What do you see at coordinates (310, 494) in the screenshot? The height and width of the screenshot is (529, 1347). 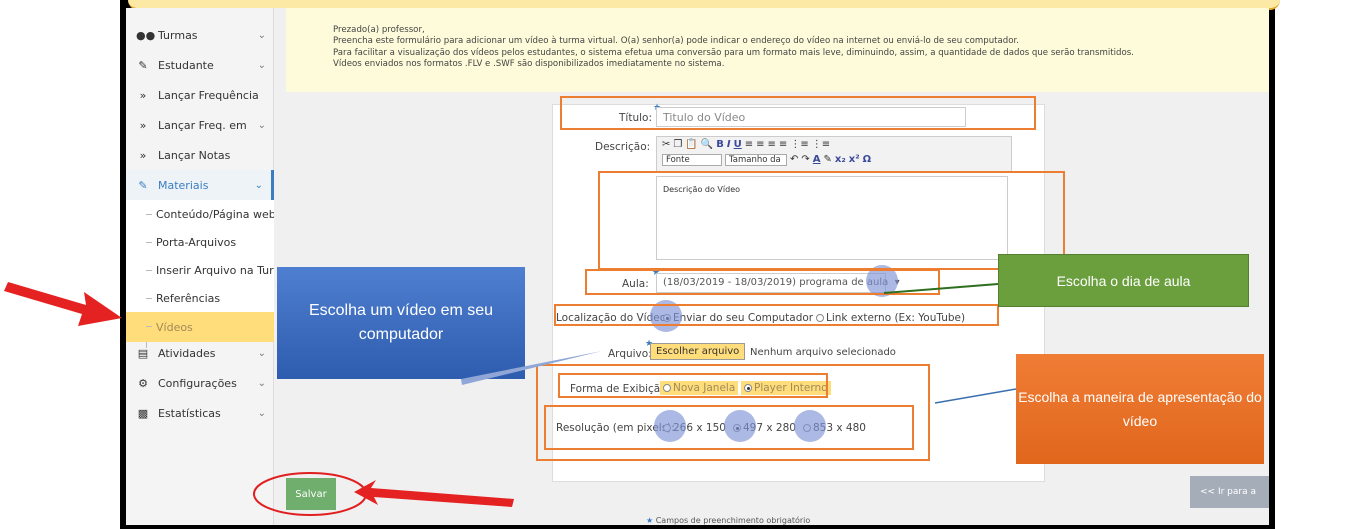 I see `save-highlight-ring` at bounding box center [310, 494].